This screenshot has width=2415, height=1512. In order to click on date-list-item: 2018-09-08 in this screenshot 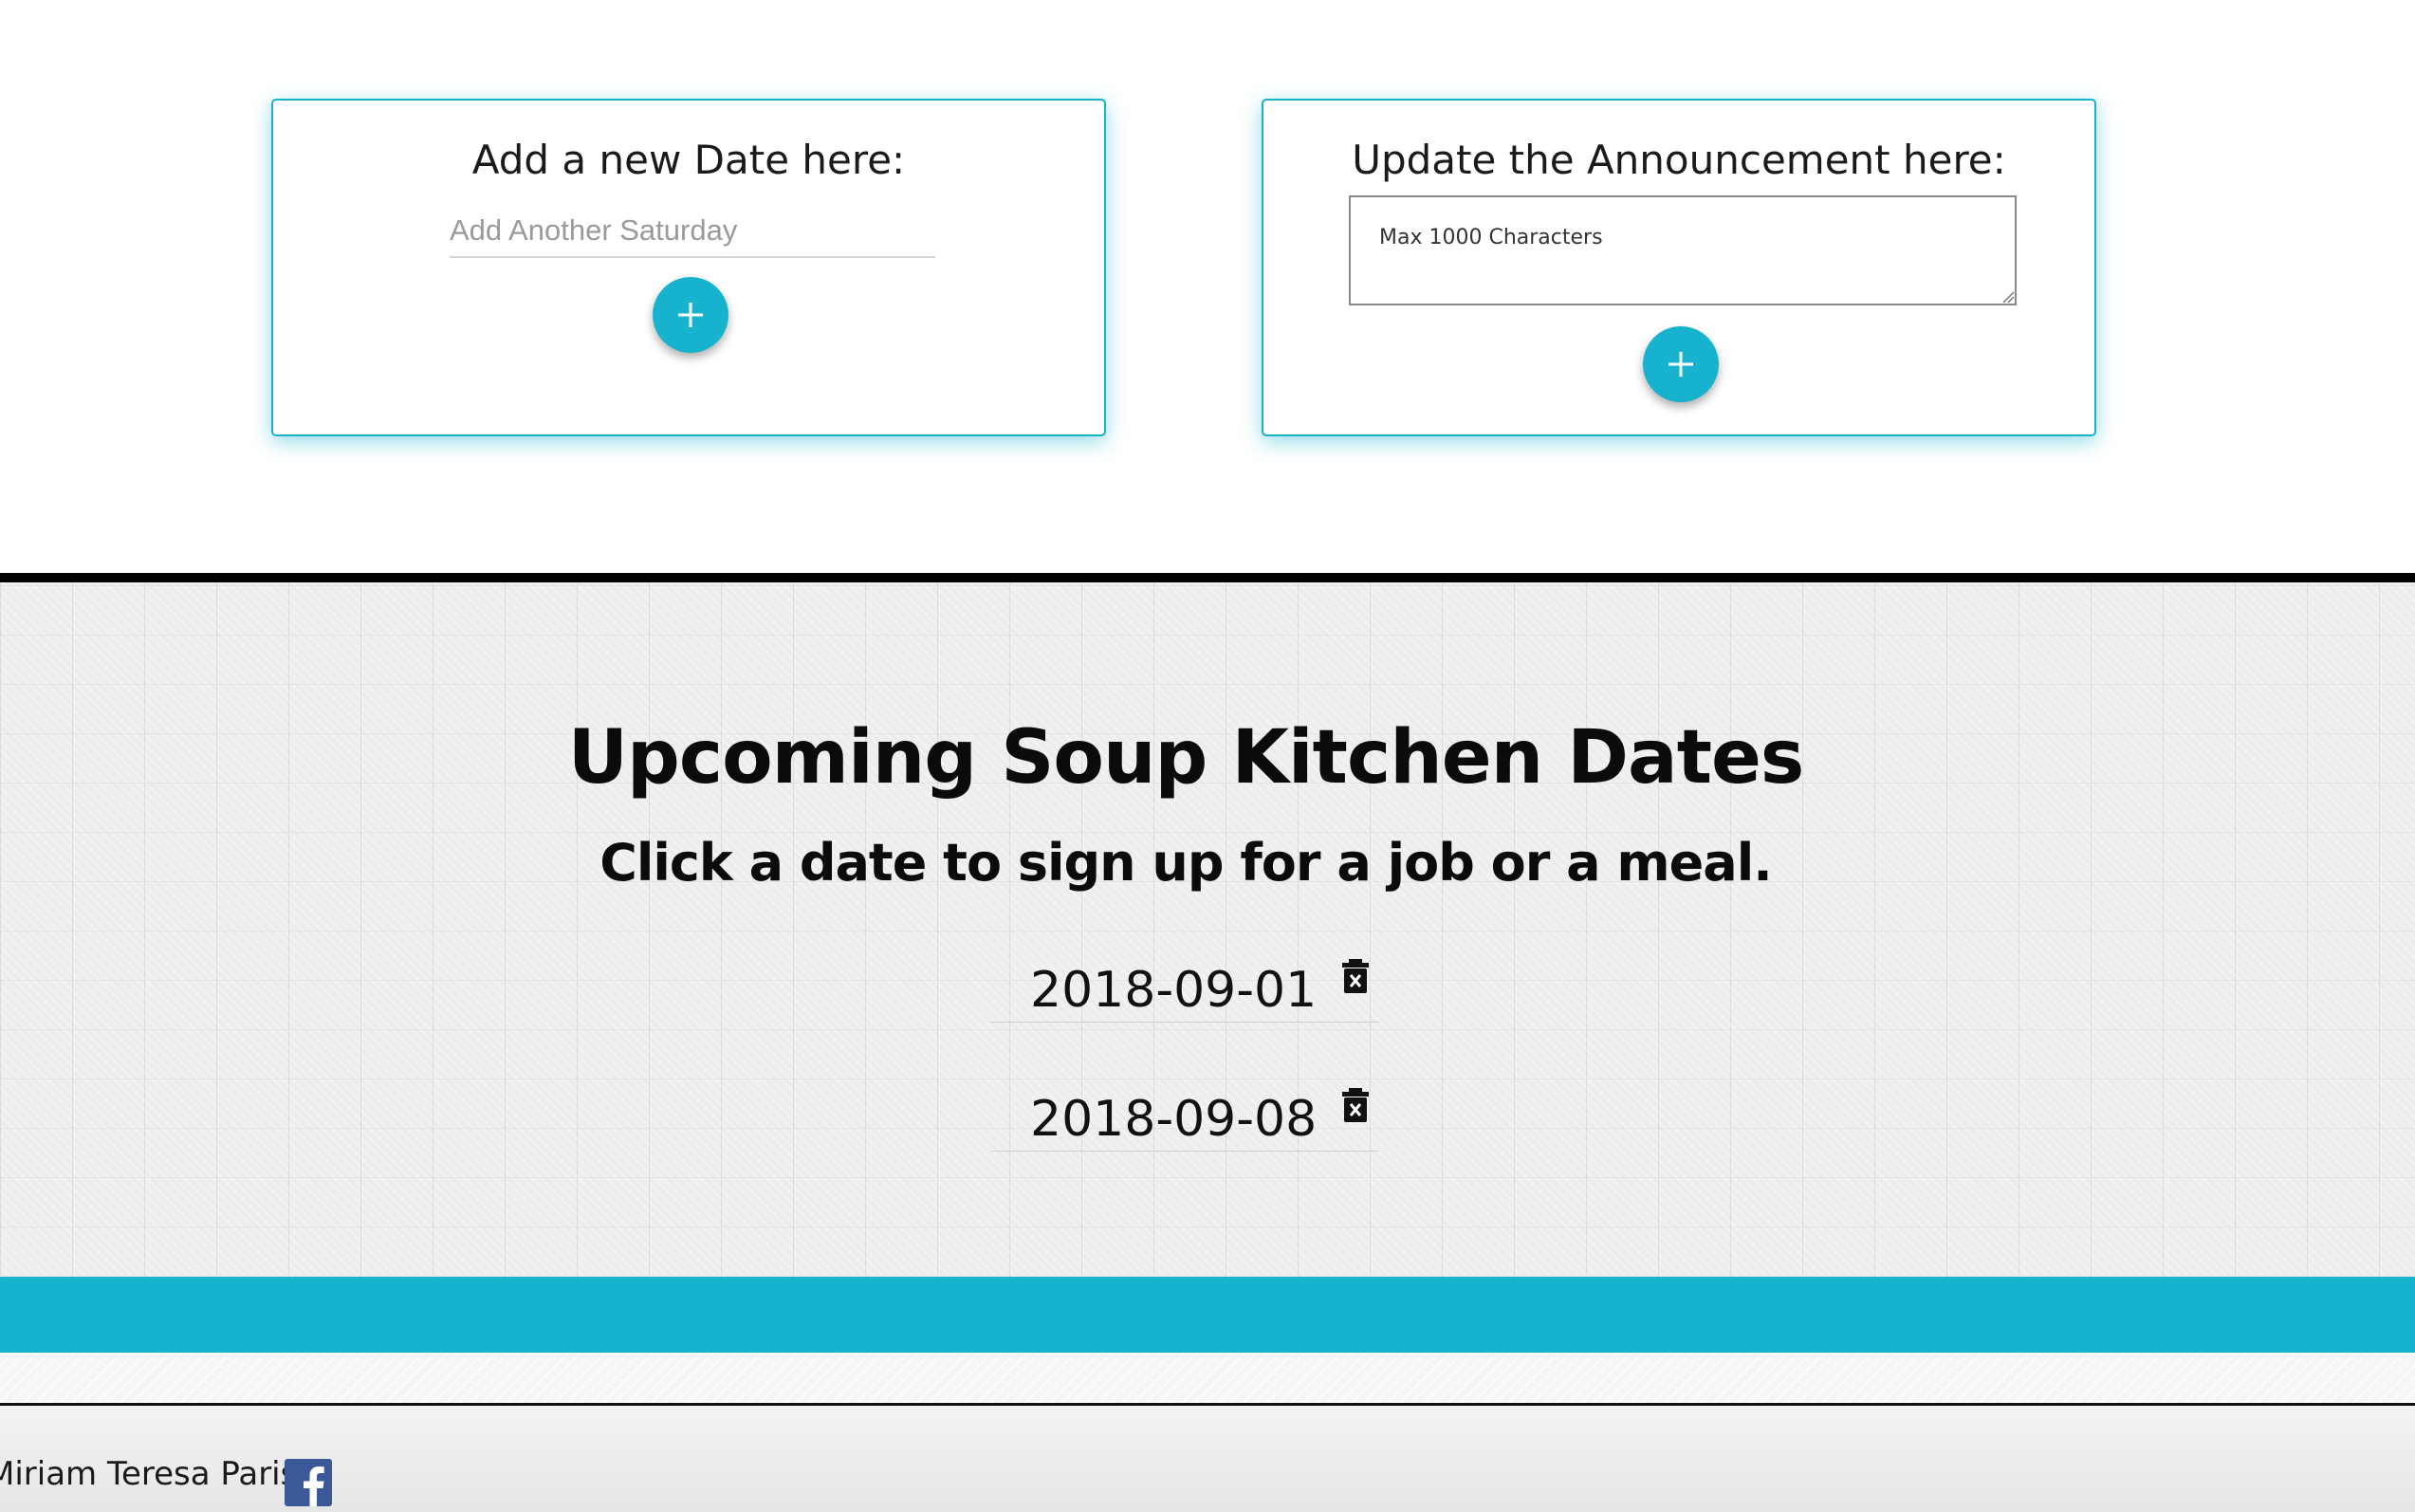, I will do `click(1184, 1119)`.